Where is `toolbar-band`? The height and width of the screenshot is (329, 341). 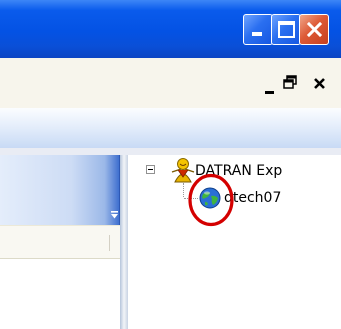
toolbar-band is located at coordinates (170, 128).